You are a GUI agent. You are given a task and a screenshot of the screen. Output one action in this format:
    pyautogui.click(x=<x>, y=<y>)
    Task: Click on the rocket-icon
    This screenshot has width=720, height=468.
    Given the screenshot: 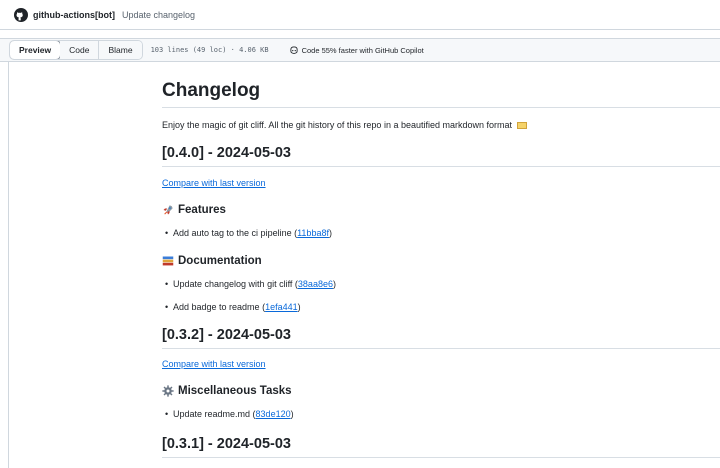 What is the action you would take?
    pyautogui.click(x=168, y=210)
    